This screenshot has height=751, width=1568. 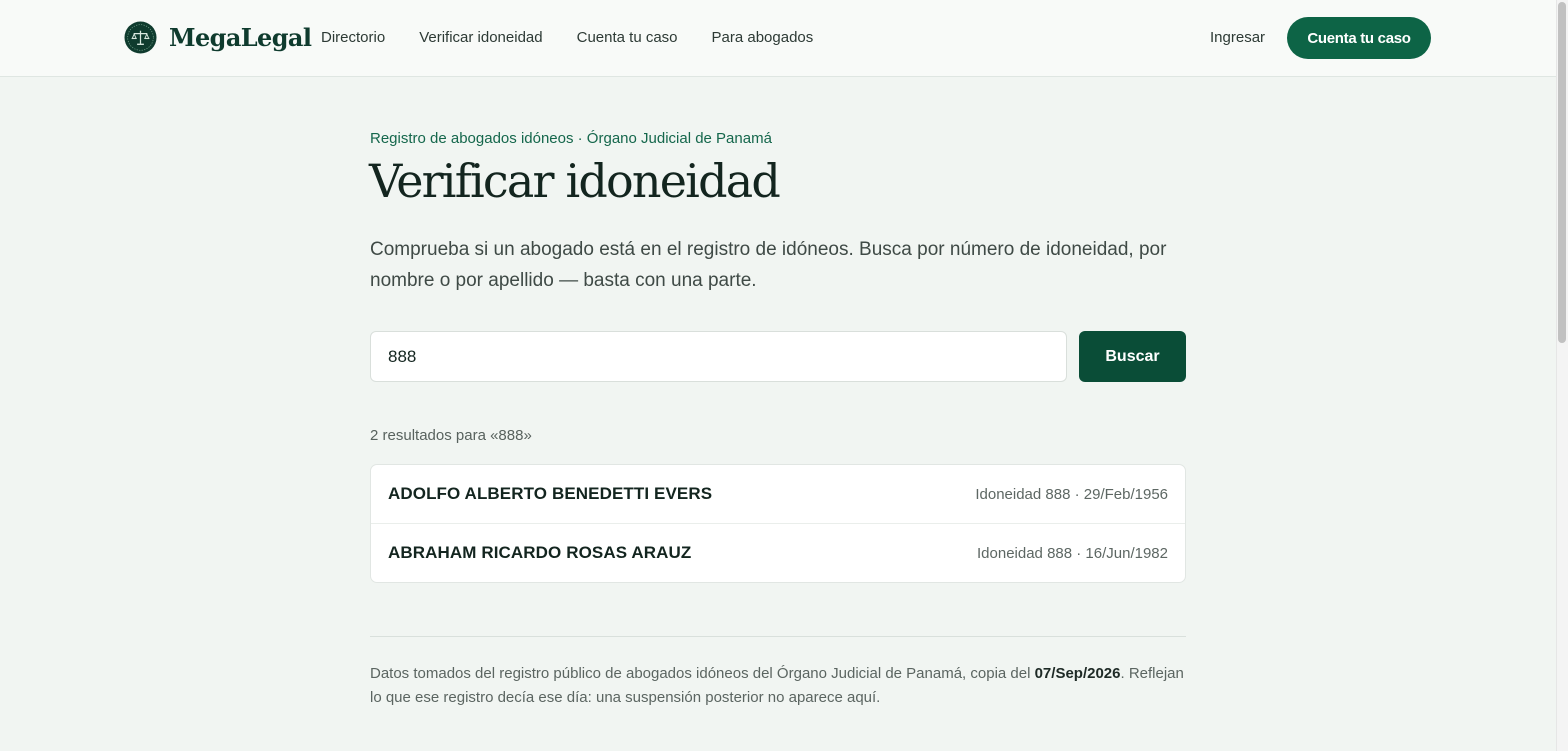 I want to click on scales-of-justice-icon, so click(x=140, y=37).